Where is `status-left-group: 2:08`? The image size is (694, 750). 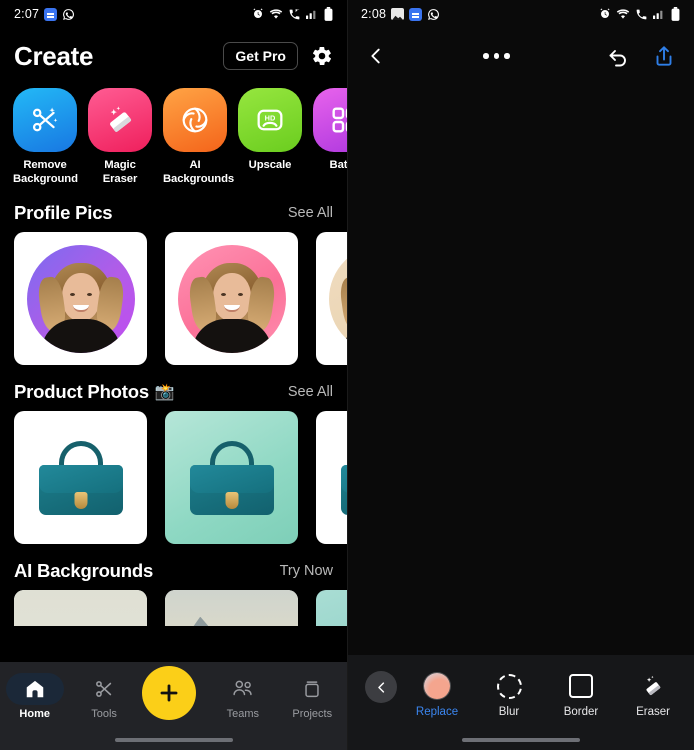 status-left-group: 2:08 is located at coordinates (400, 14).